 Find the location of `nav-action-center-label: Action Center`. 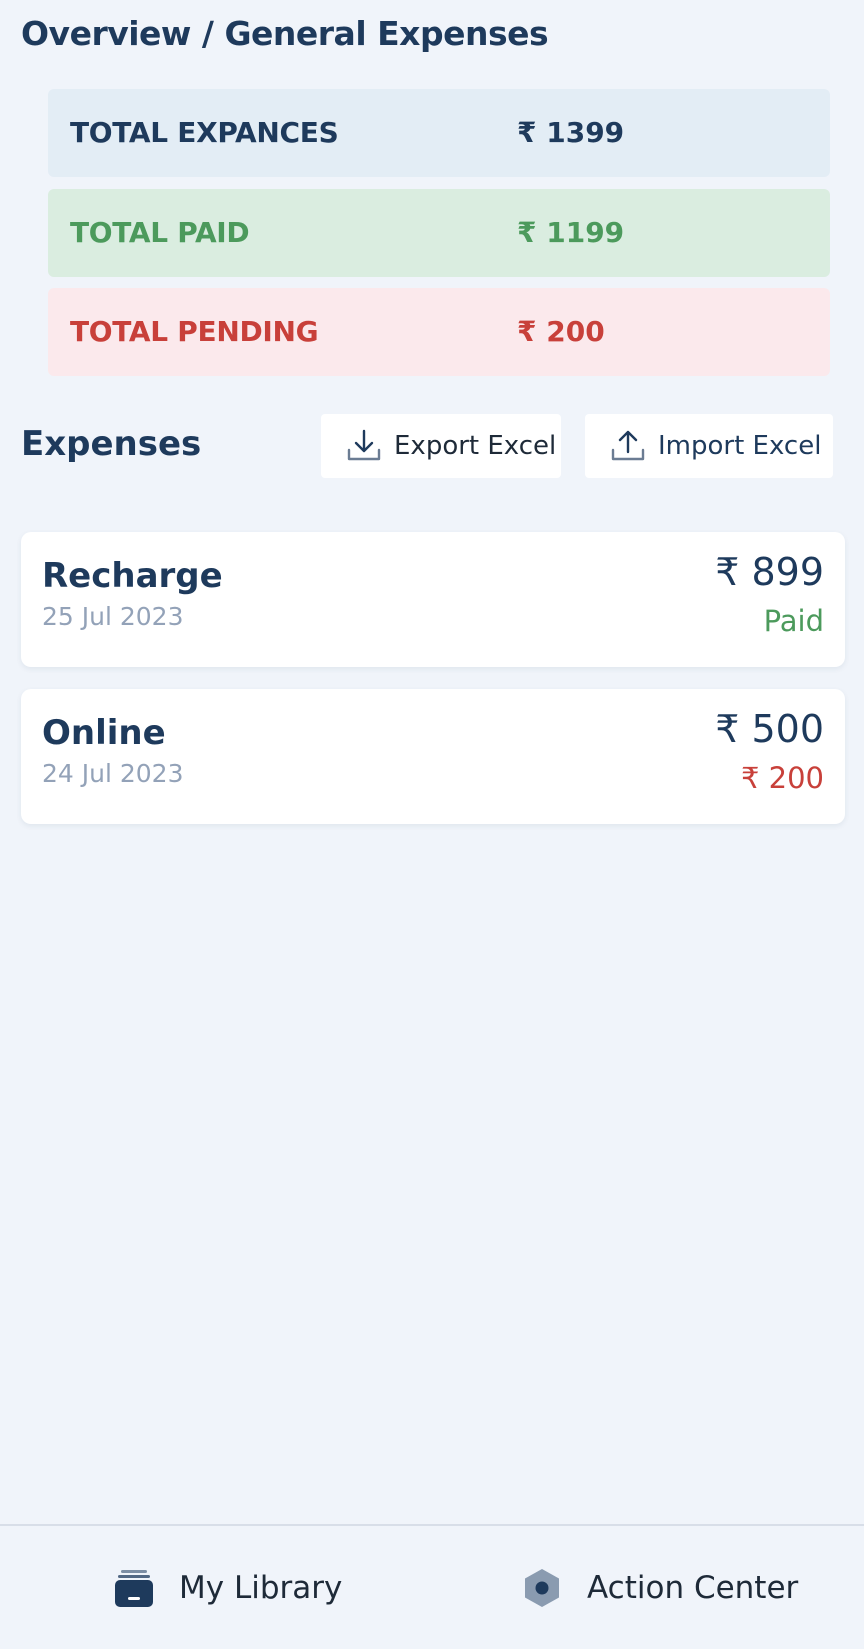

nav-action-center-label: Action Center is located at coordinates (693, 1587).